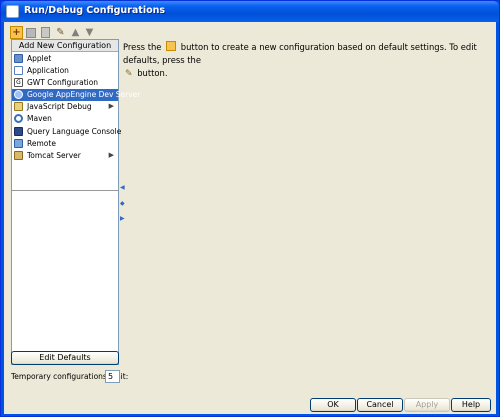 Image resolution: width=500 pixels, height=417 pixels. Describe the element at coordinates (18, 82) in the screenshot. I see `gwt-icon: G` at that location.